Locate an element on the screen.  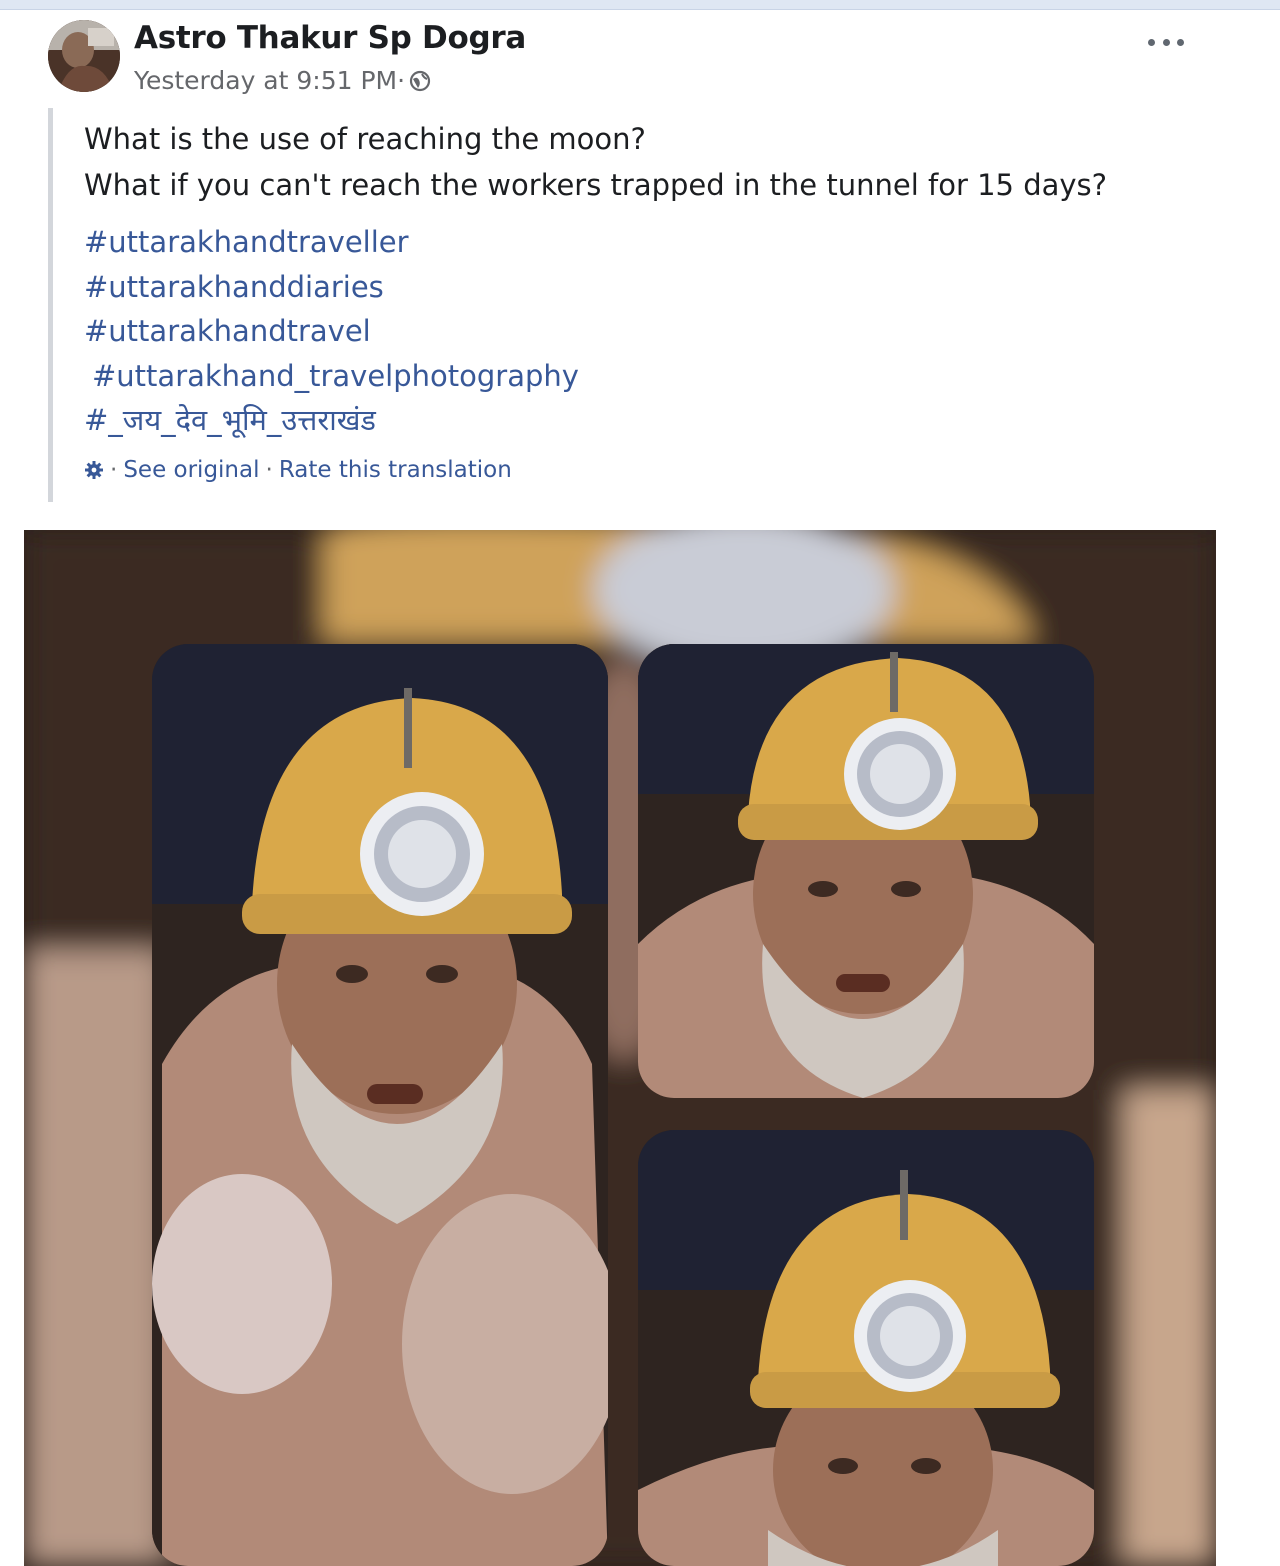
hashtag-link: #uttarakhandtravel is located at coordinates (659, 331).